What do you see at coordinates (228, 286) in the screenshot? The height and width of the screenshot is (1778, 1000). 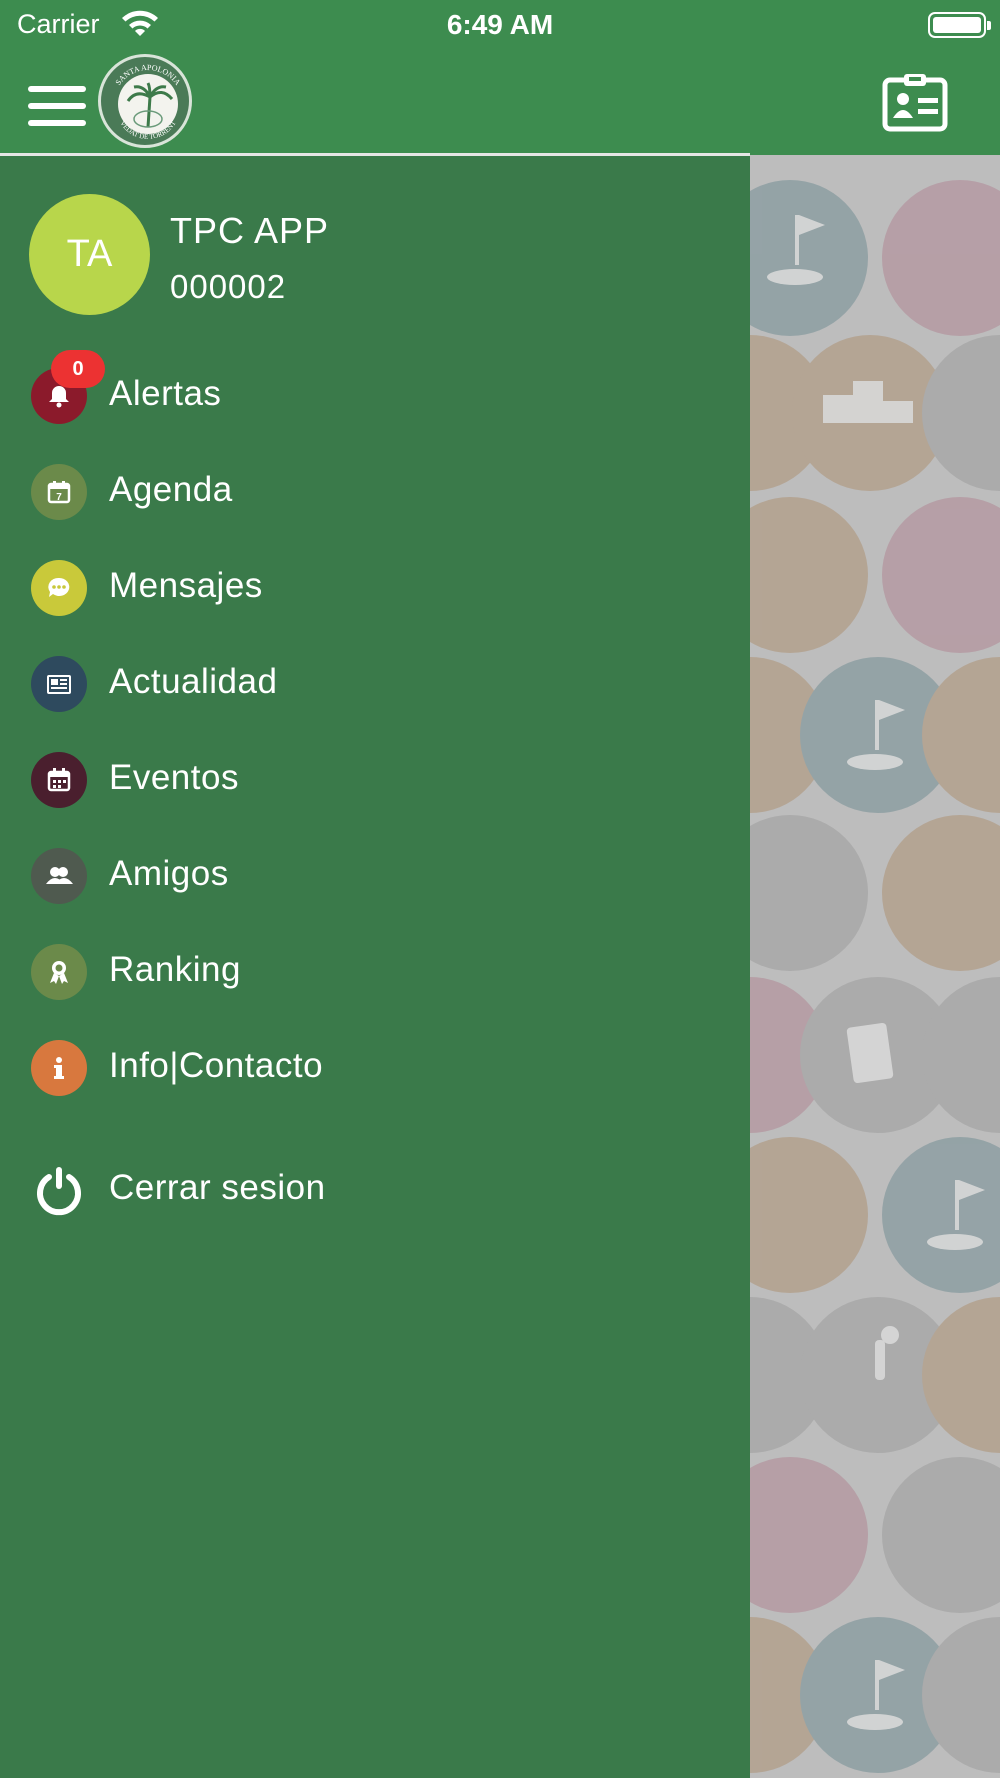 I see `user-id: 000002` at bounding box center [228, 286].